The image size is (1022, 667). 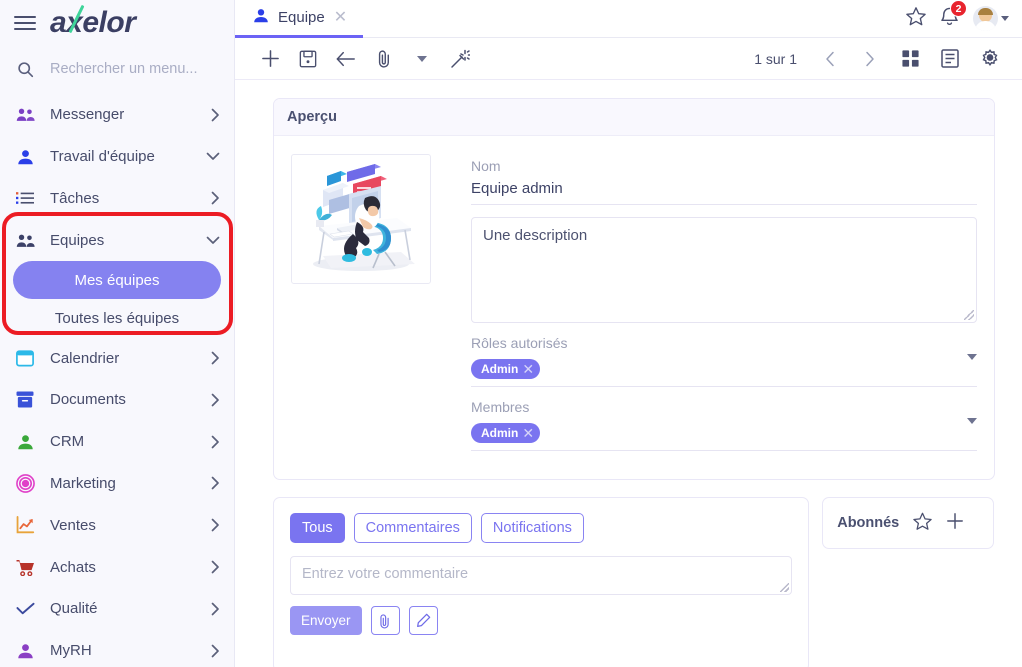 I want to click on sidebar-item-marketing: Marketing, so click(x=117, y=484).